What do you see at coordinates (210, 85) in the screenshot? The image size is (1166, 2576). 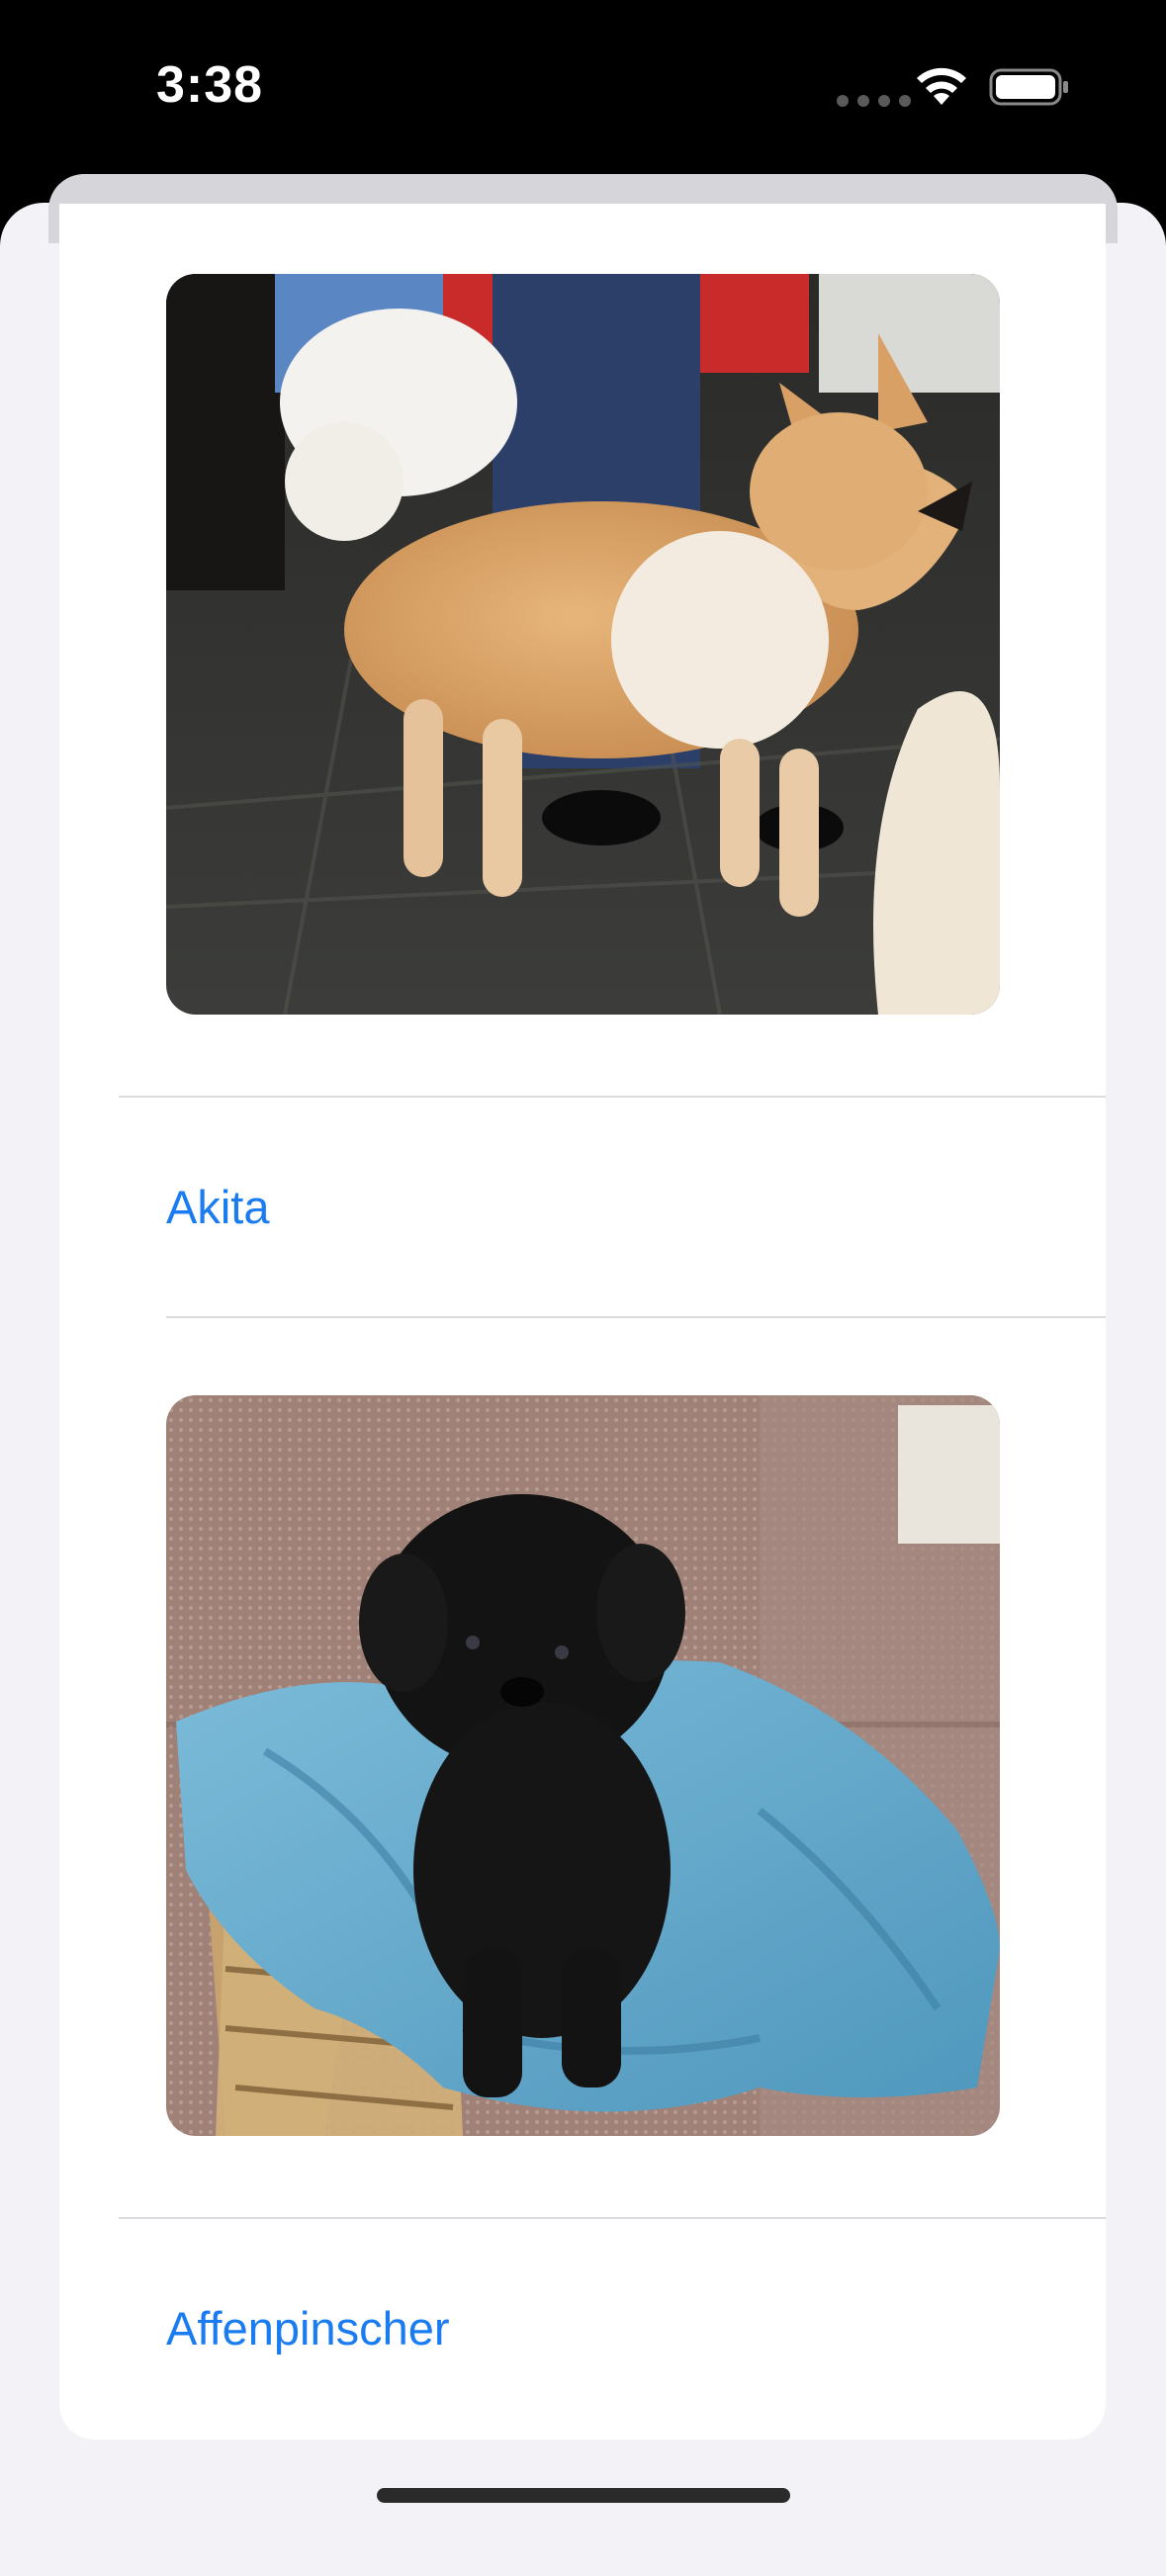 I see `status-time: 3:38` at bounding box center [210, 85].